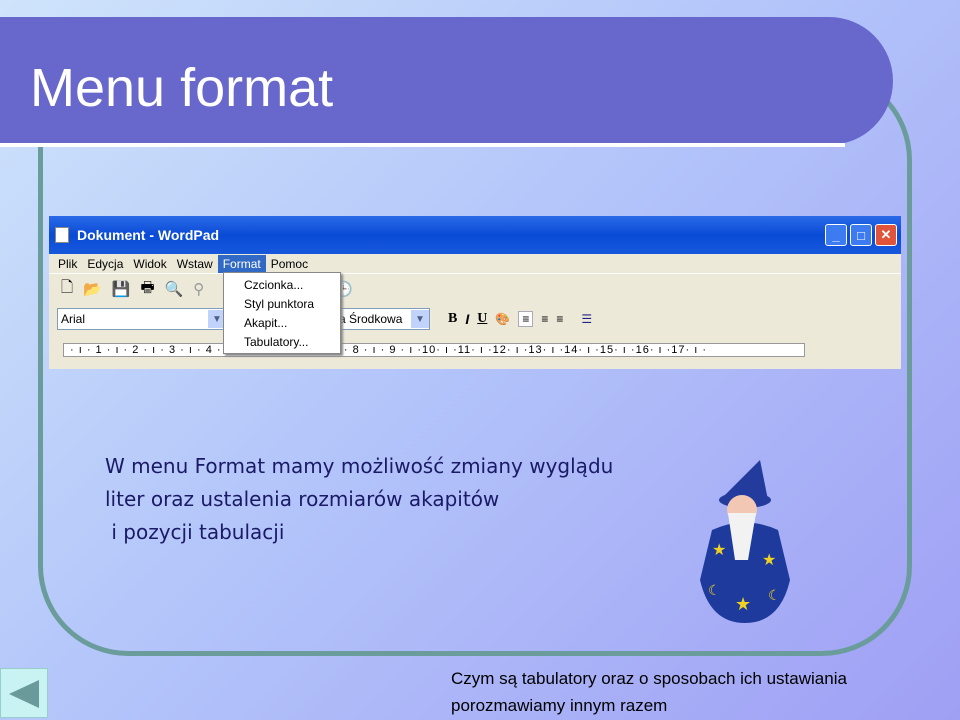 Image resolution: width=960 pixels, height=720 pixels. What do you see at coordinates (142, 319) in the screenshot?
I see `font-select: Arial ▼` at bounding box center [142, 319].